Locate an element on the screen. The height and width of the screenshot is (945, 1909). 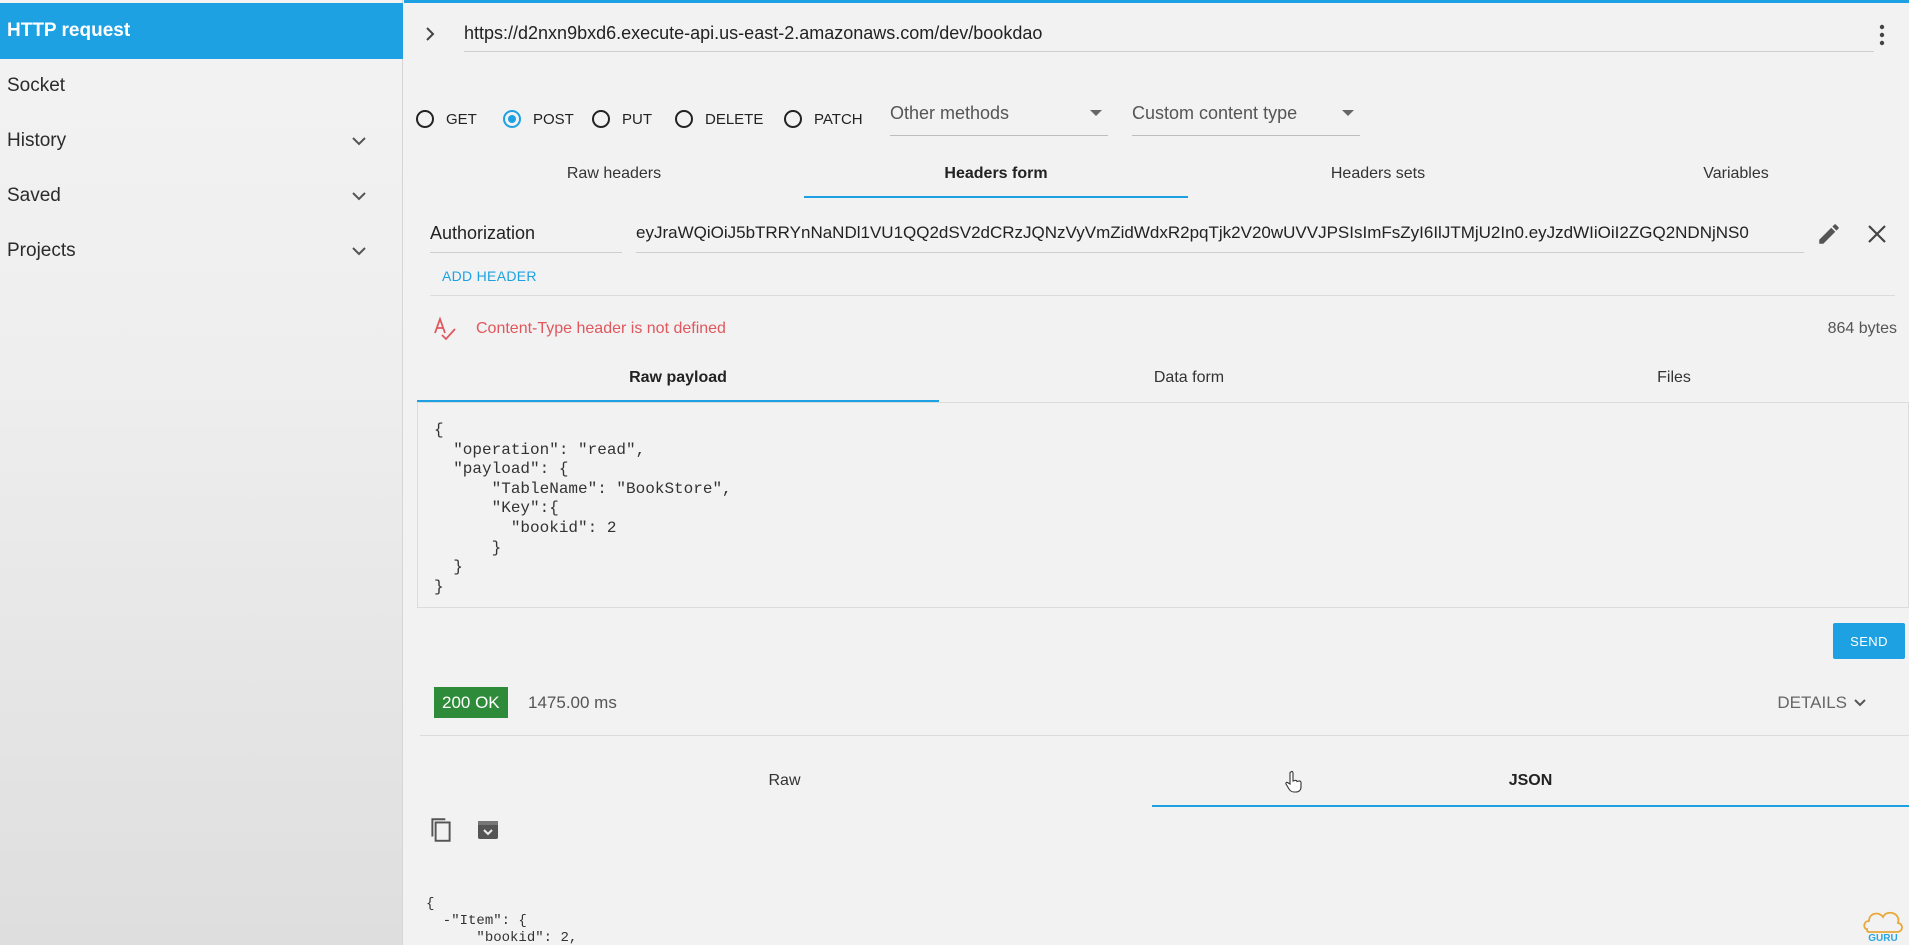
json-line: -"Item": { is located at coordinates (676, 921).